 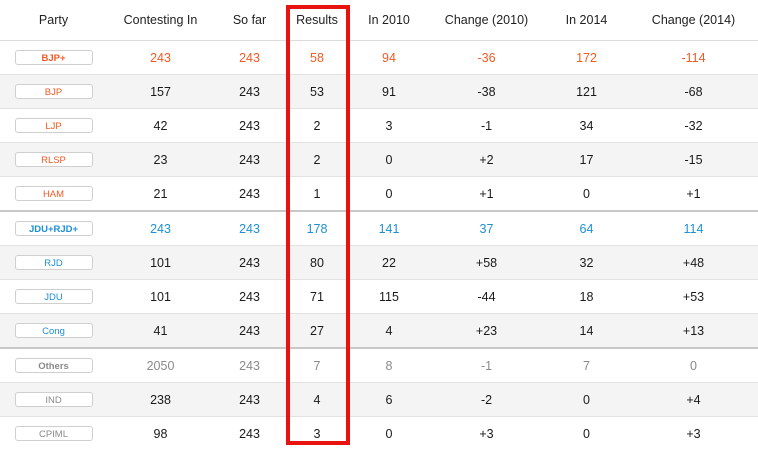 I want to click on in-2010-cell: 91, so click(x=389, y=91).